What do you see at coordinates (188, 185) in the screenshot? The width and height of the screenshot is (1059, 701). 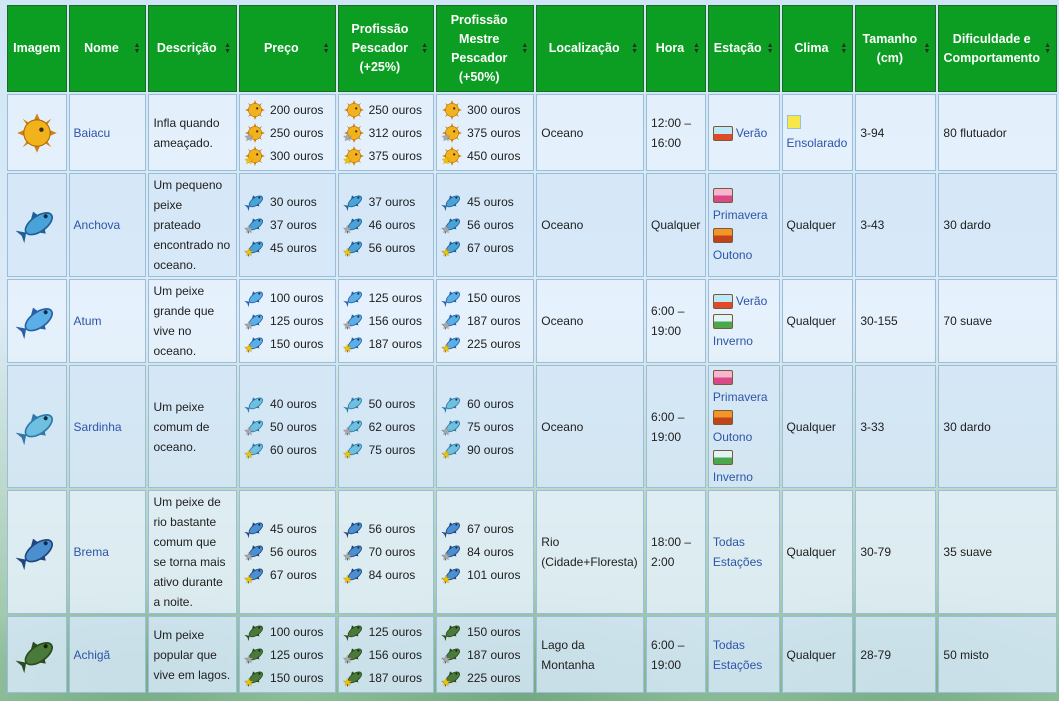 I see `description-line: Um pequeno` at bounding box center [188, 185].